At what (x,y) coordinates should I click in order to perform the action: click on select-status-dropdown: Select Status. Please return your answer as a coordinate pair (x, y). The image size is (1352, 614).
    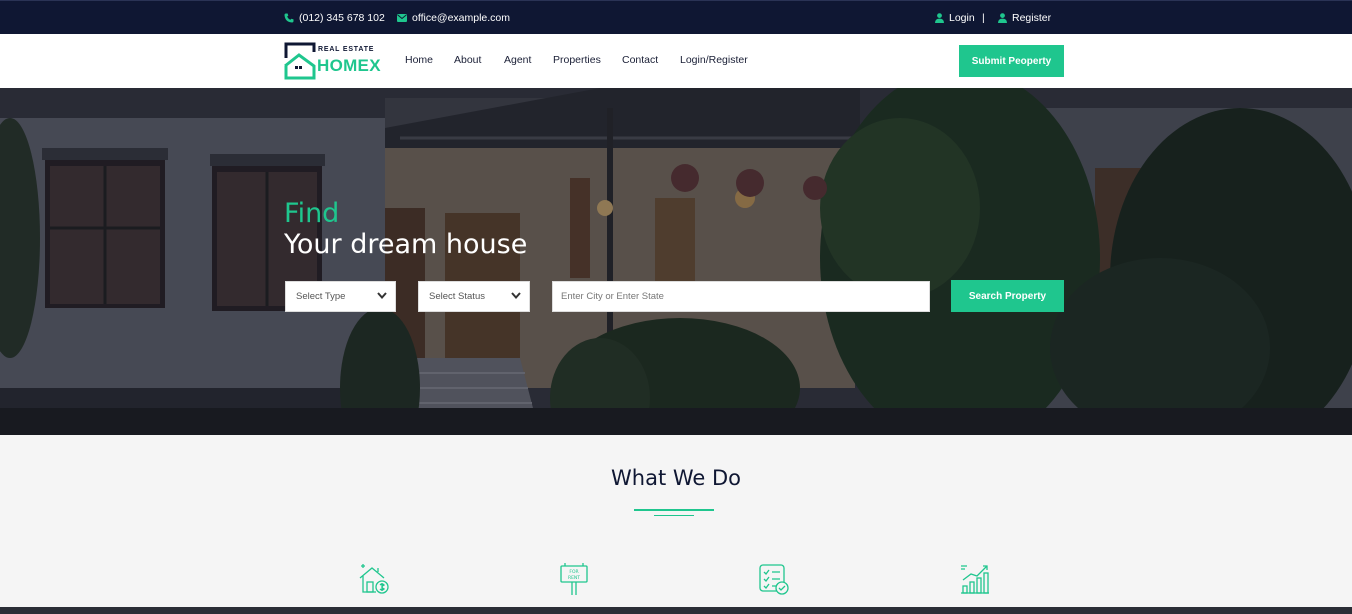
    Looking at the image, I should click on (474, 296).